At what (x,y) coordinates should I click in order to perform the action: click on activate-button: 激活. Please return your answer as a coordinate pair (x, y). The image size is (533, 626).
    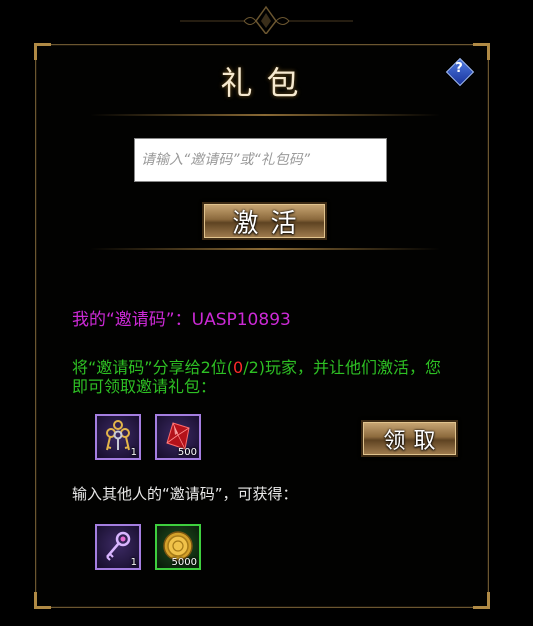
    Looking at the image, I should click on (264, 221).